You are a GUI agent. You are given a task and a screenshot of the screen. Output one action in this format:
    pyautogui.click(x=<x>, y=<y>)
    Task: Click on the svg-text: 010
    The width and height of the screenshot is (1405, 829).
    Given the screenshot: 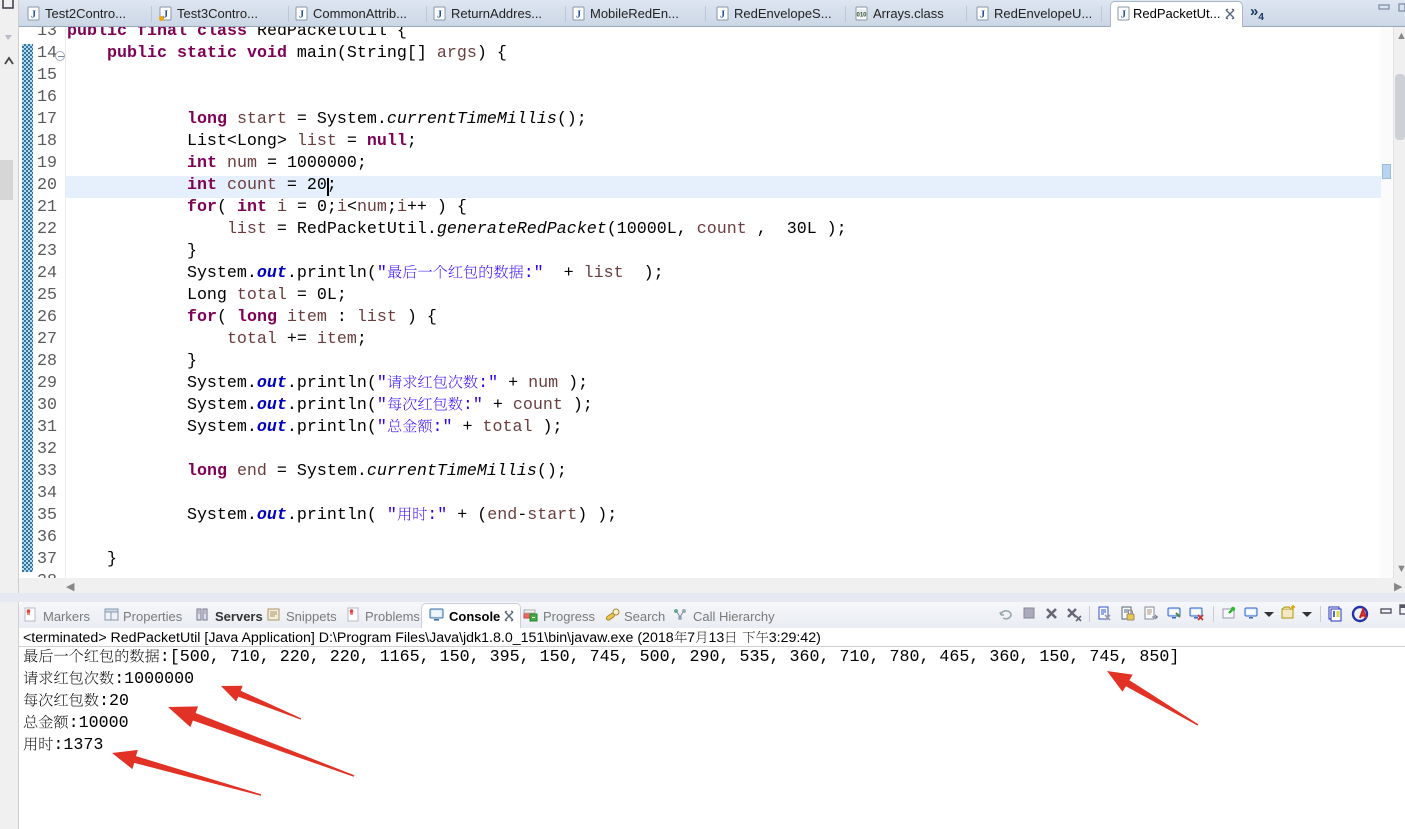 What is the action you would take?
    pyautogui.click(x=861, y=16)
    